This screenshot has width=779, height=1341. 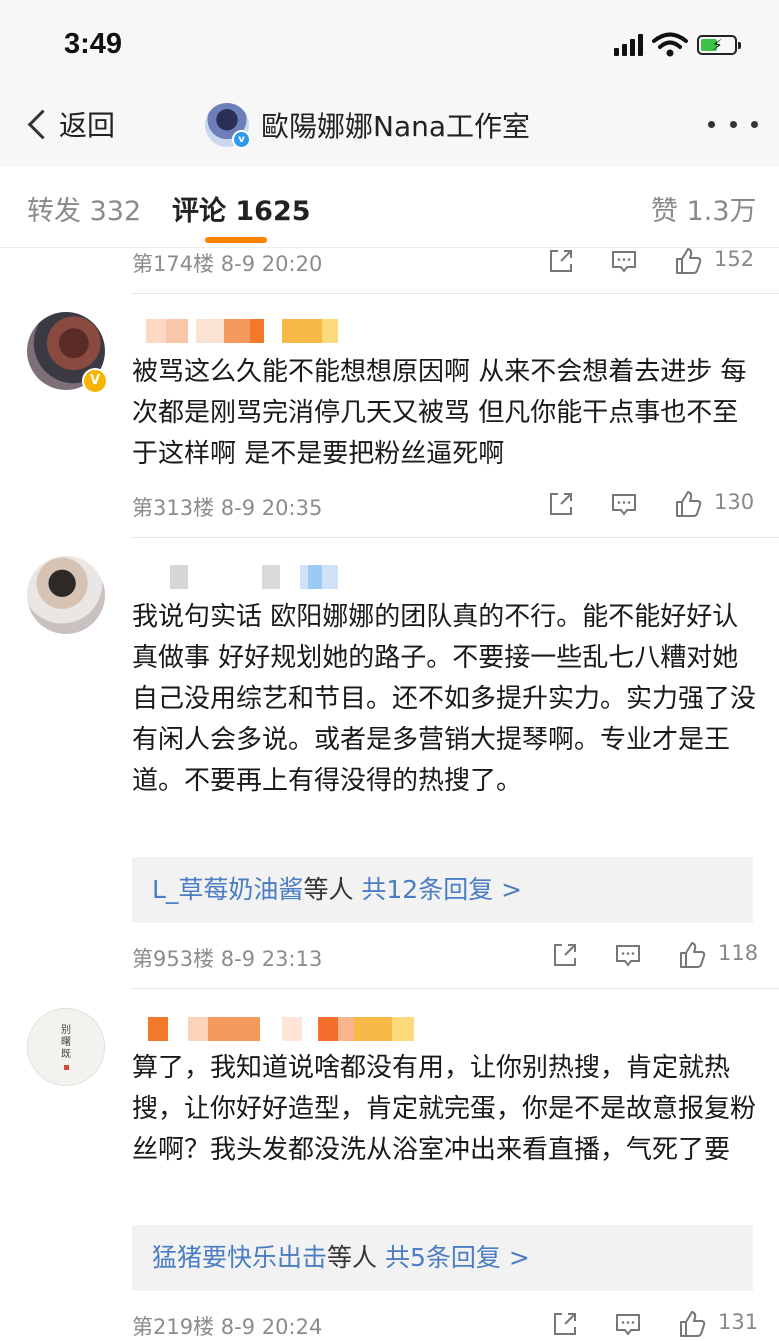 I want to click on signal-icon, so click(x=629, y=45).